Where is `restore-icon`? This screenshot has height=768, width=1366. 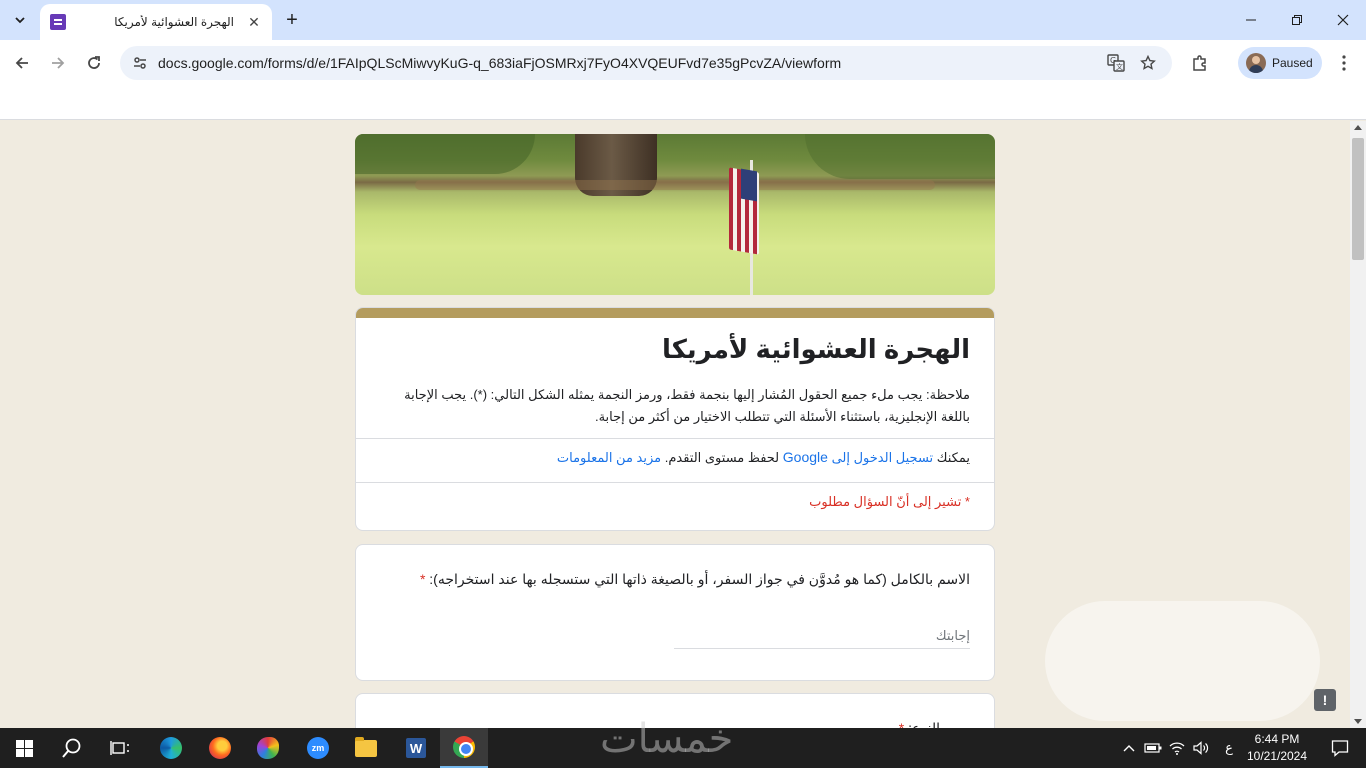
restore-icon is located at coordinates (1297, 20).